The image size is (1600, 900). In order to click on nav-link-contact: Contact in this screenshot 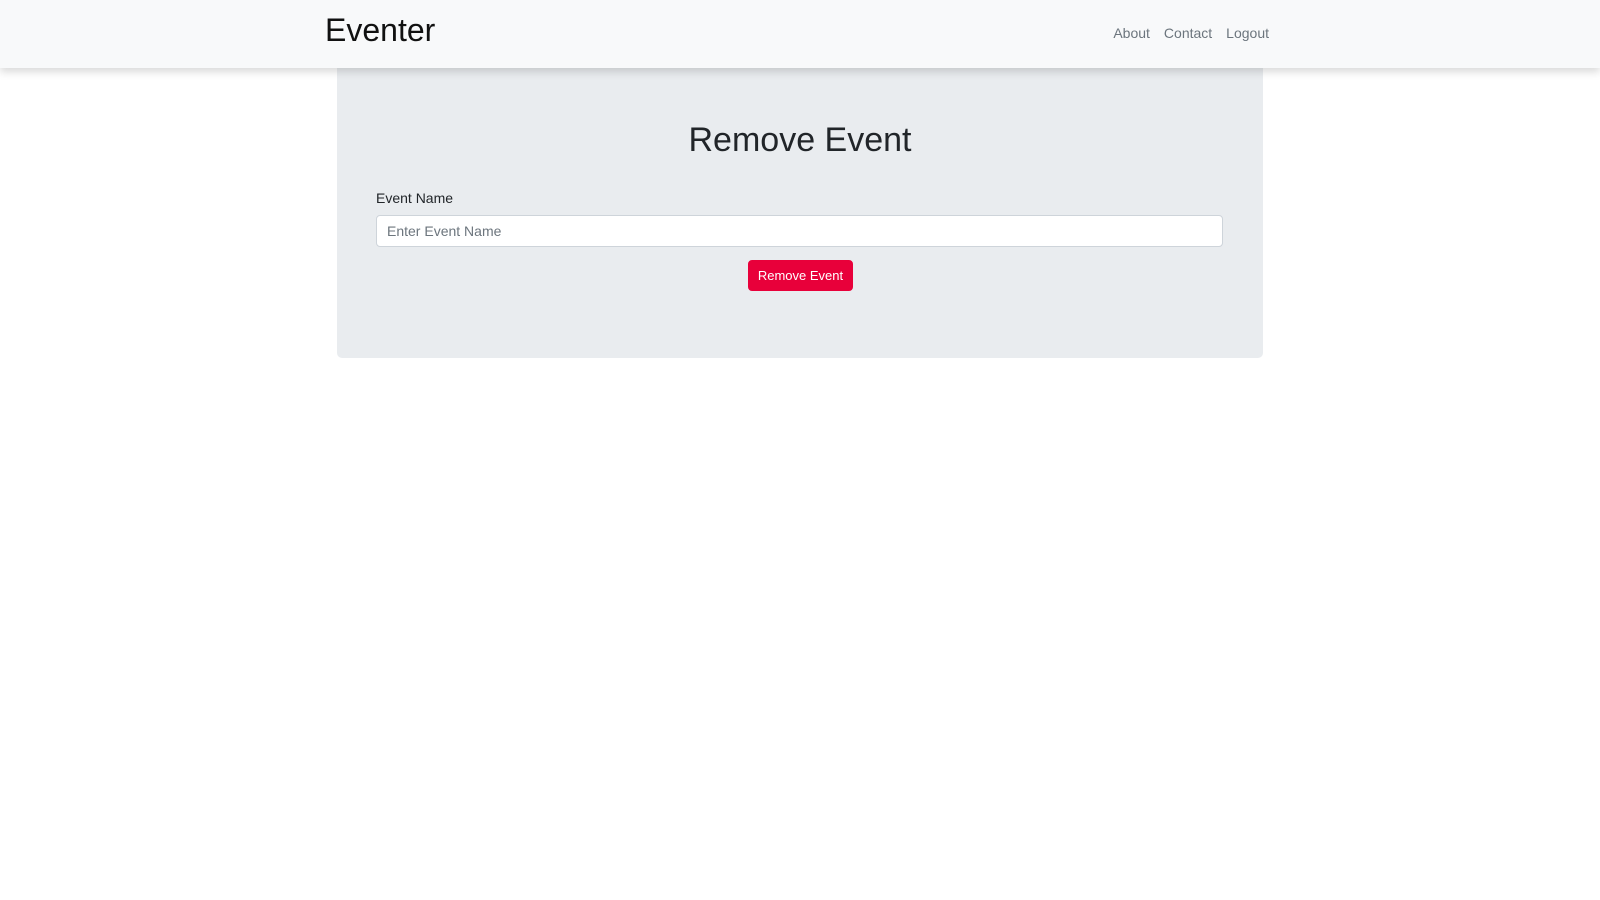, I will do `click(1188, 33)`.